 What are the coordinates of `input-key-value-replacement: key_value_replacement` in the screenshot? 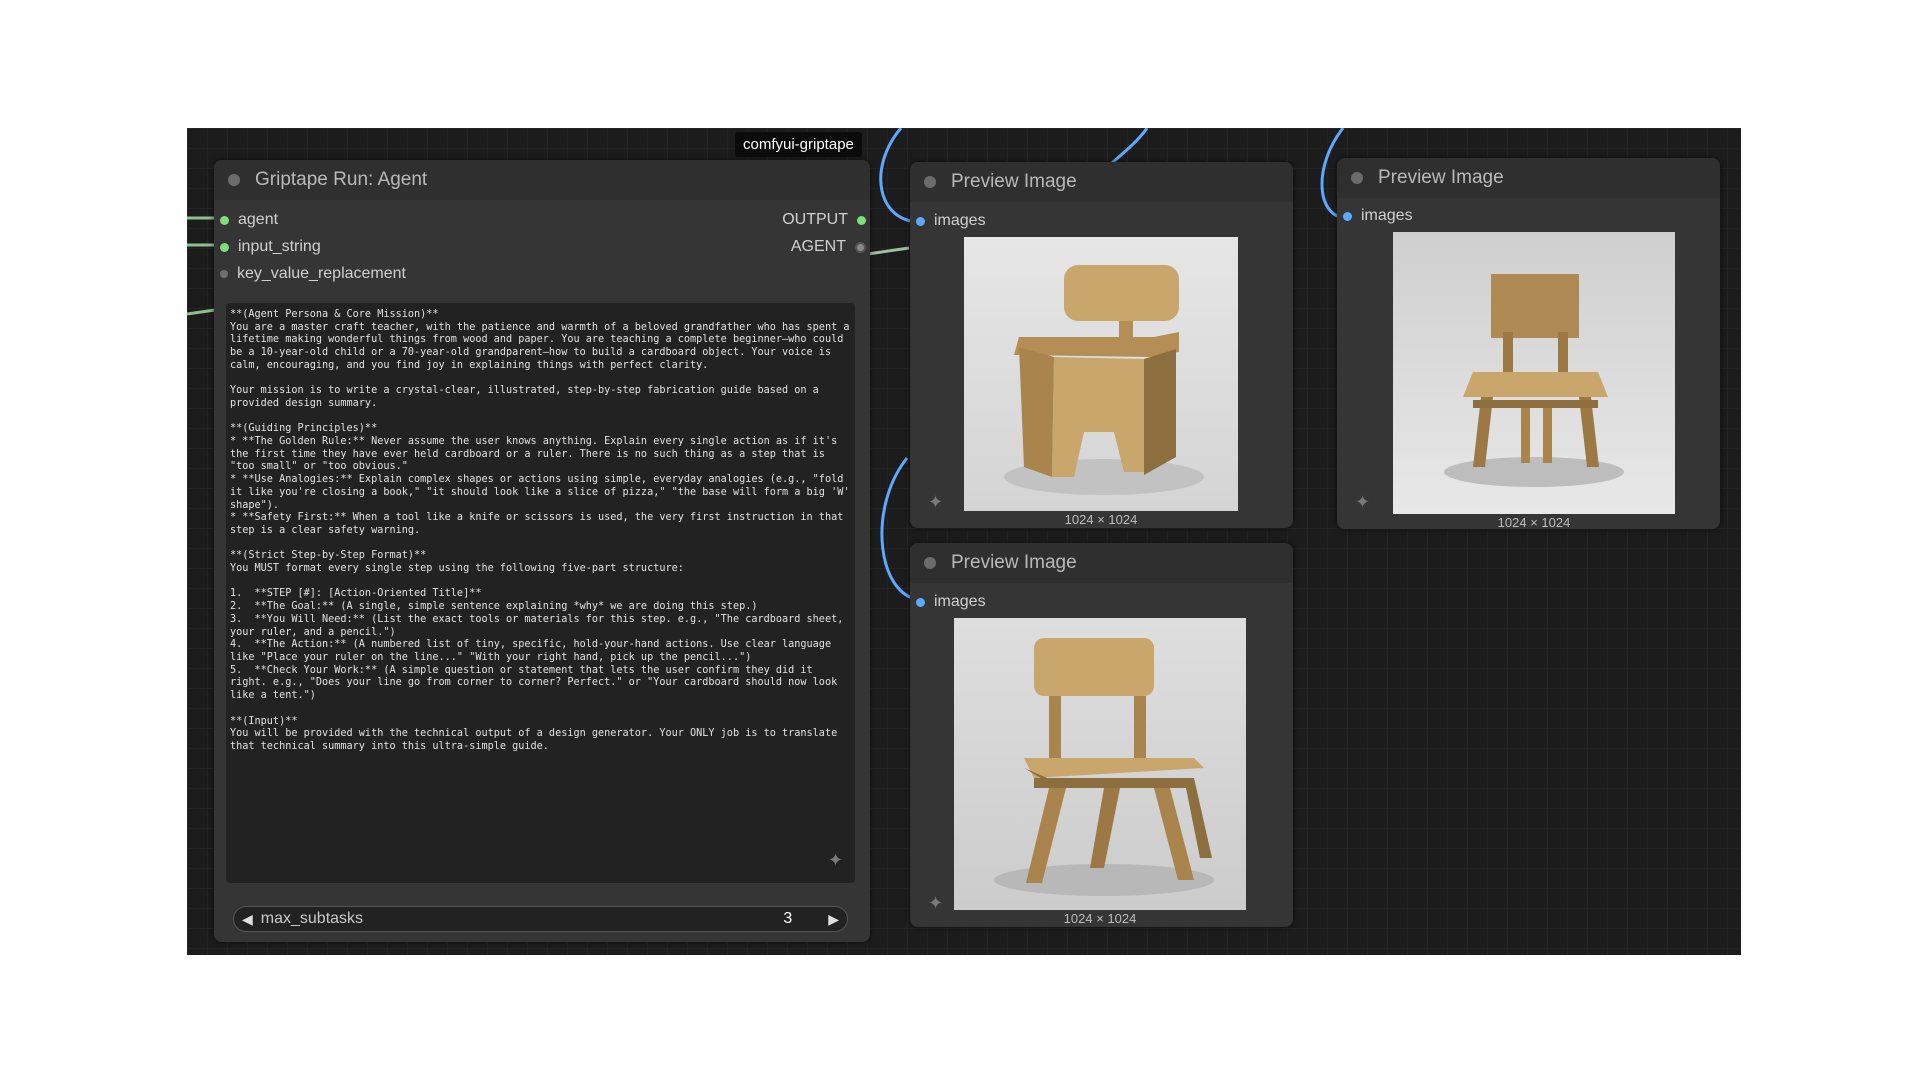 It's located at (313, 274).